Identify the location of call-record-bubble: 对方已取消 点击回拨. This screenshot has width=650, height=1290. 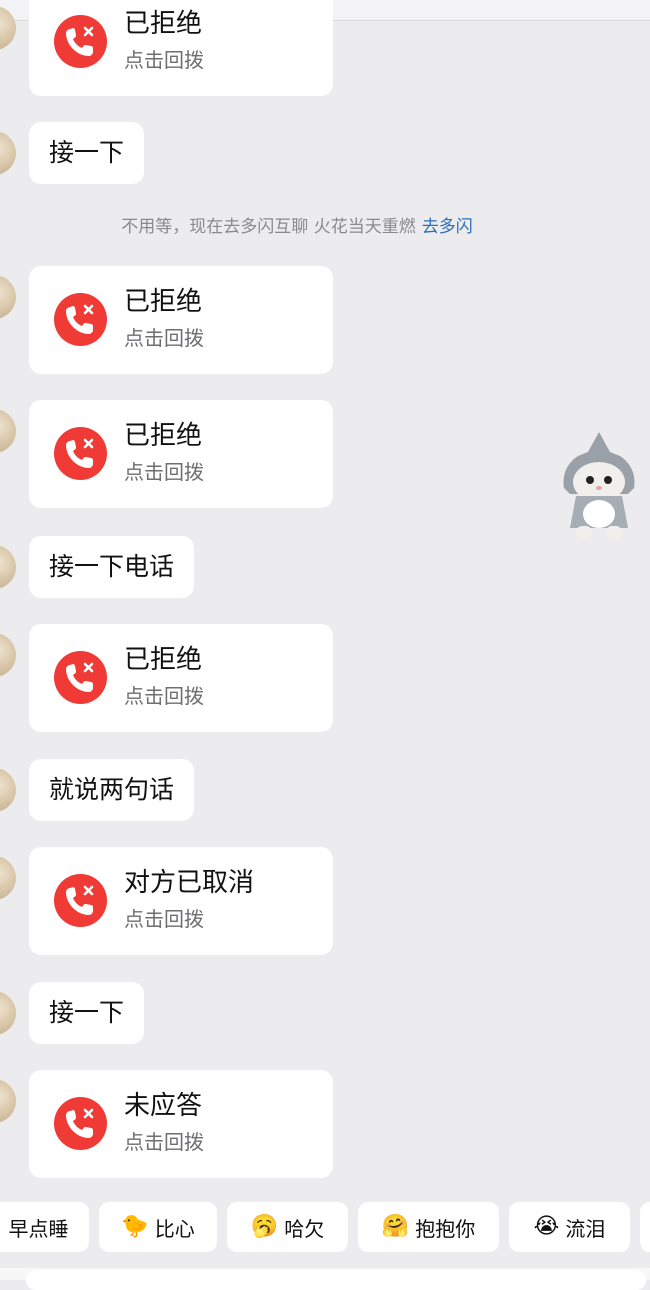
(181, 901).